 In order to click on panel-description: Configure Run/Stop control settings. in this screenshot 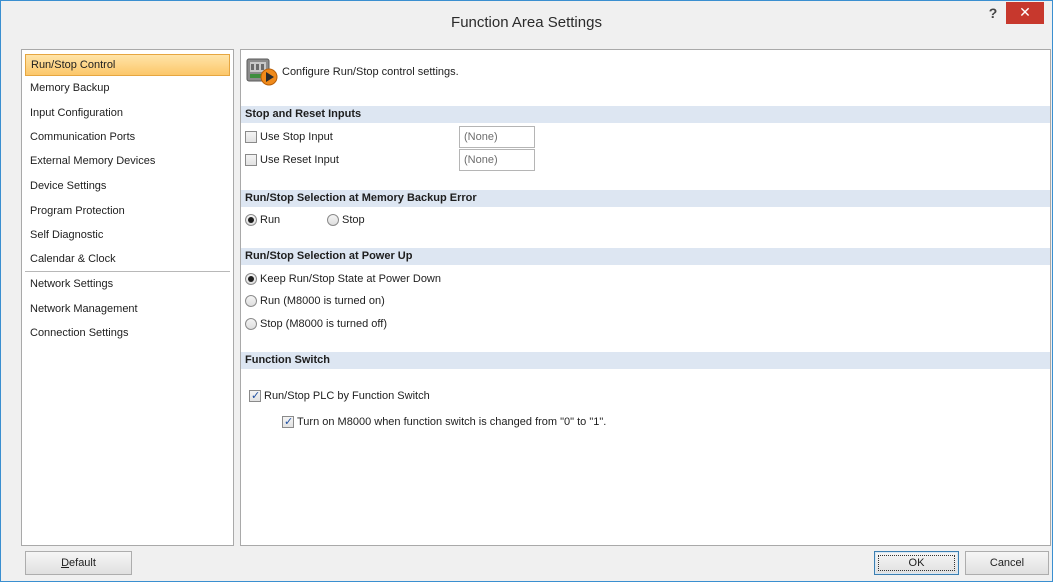, I will do `click(370, 72)`.